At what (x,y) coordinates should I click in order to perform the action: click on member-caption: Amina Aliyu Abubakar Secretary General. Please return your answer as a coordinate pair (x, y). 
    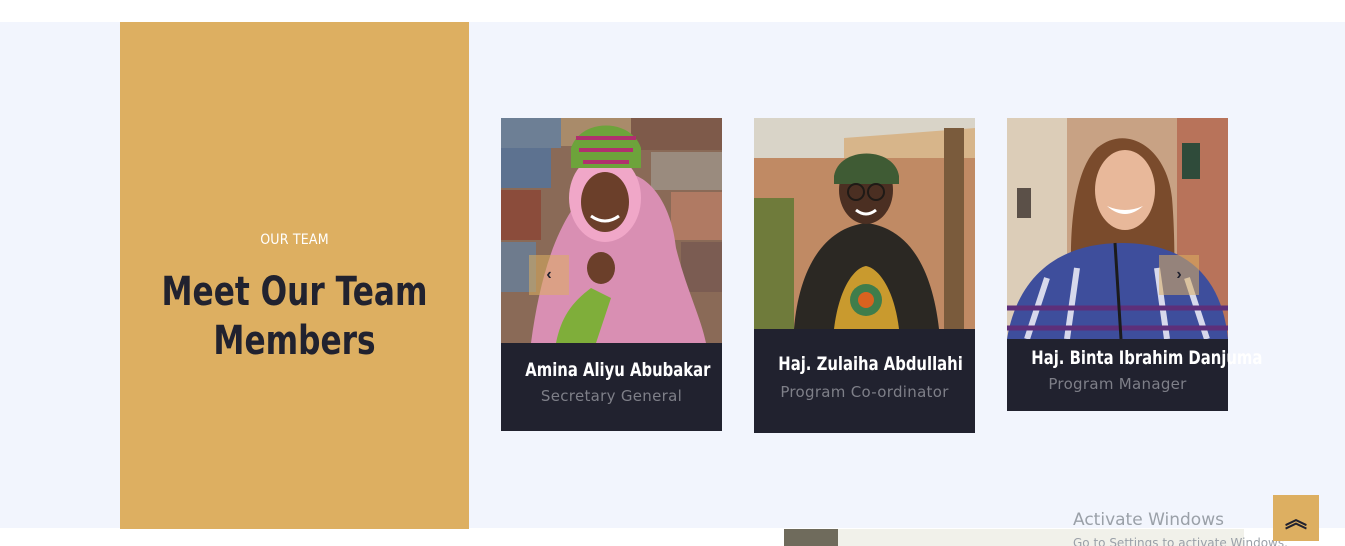
    Looking at the image, I should click on (611, 387).